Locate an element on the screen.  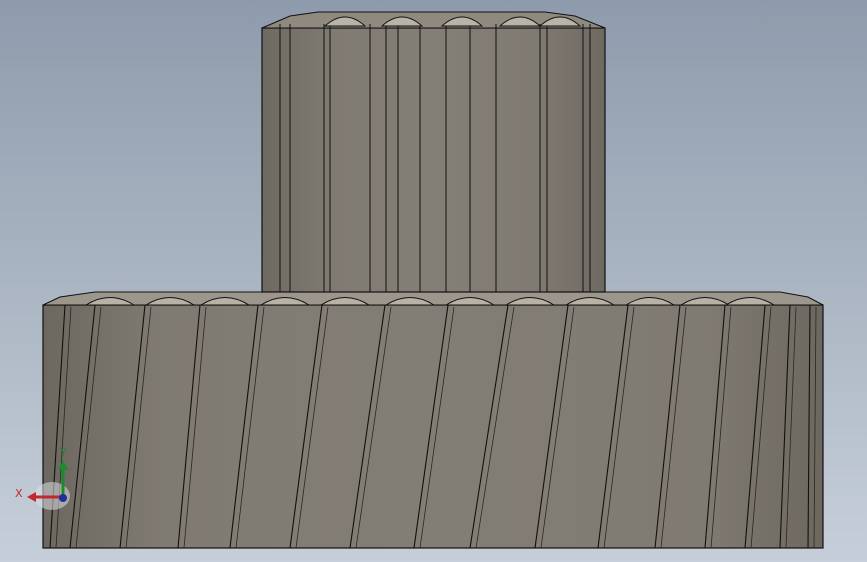
triad-z-axis is located at coordinates (63, 498).